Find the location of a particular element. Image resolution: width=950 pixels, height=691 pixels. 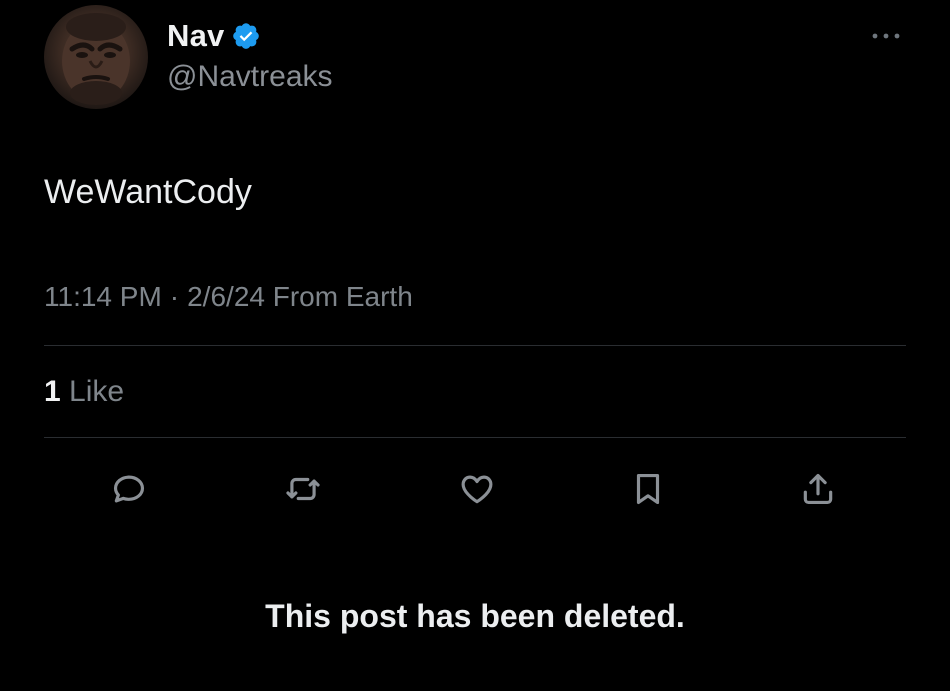

author-name-row: Nav is located at coordinates (214, 36).